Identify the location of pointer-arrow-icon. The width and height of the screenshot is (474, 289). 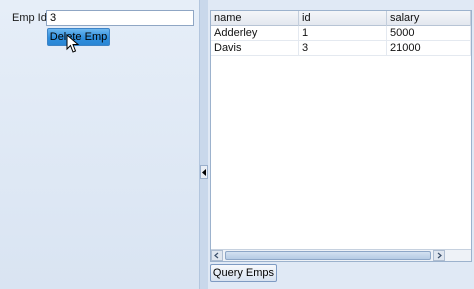
(73, 43).